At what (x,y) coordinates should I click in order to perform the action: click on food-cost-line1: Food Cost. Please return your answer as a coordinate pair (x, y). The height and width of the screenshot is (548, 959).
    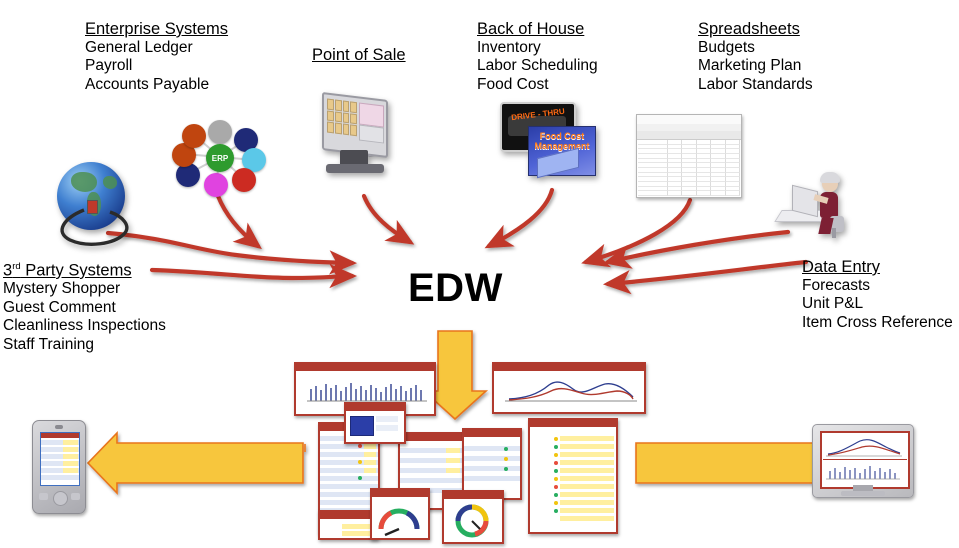
    Looking at the image, I should click on (562, 136).